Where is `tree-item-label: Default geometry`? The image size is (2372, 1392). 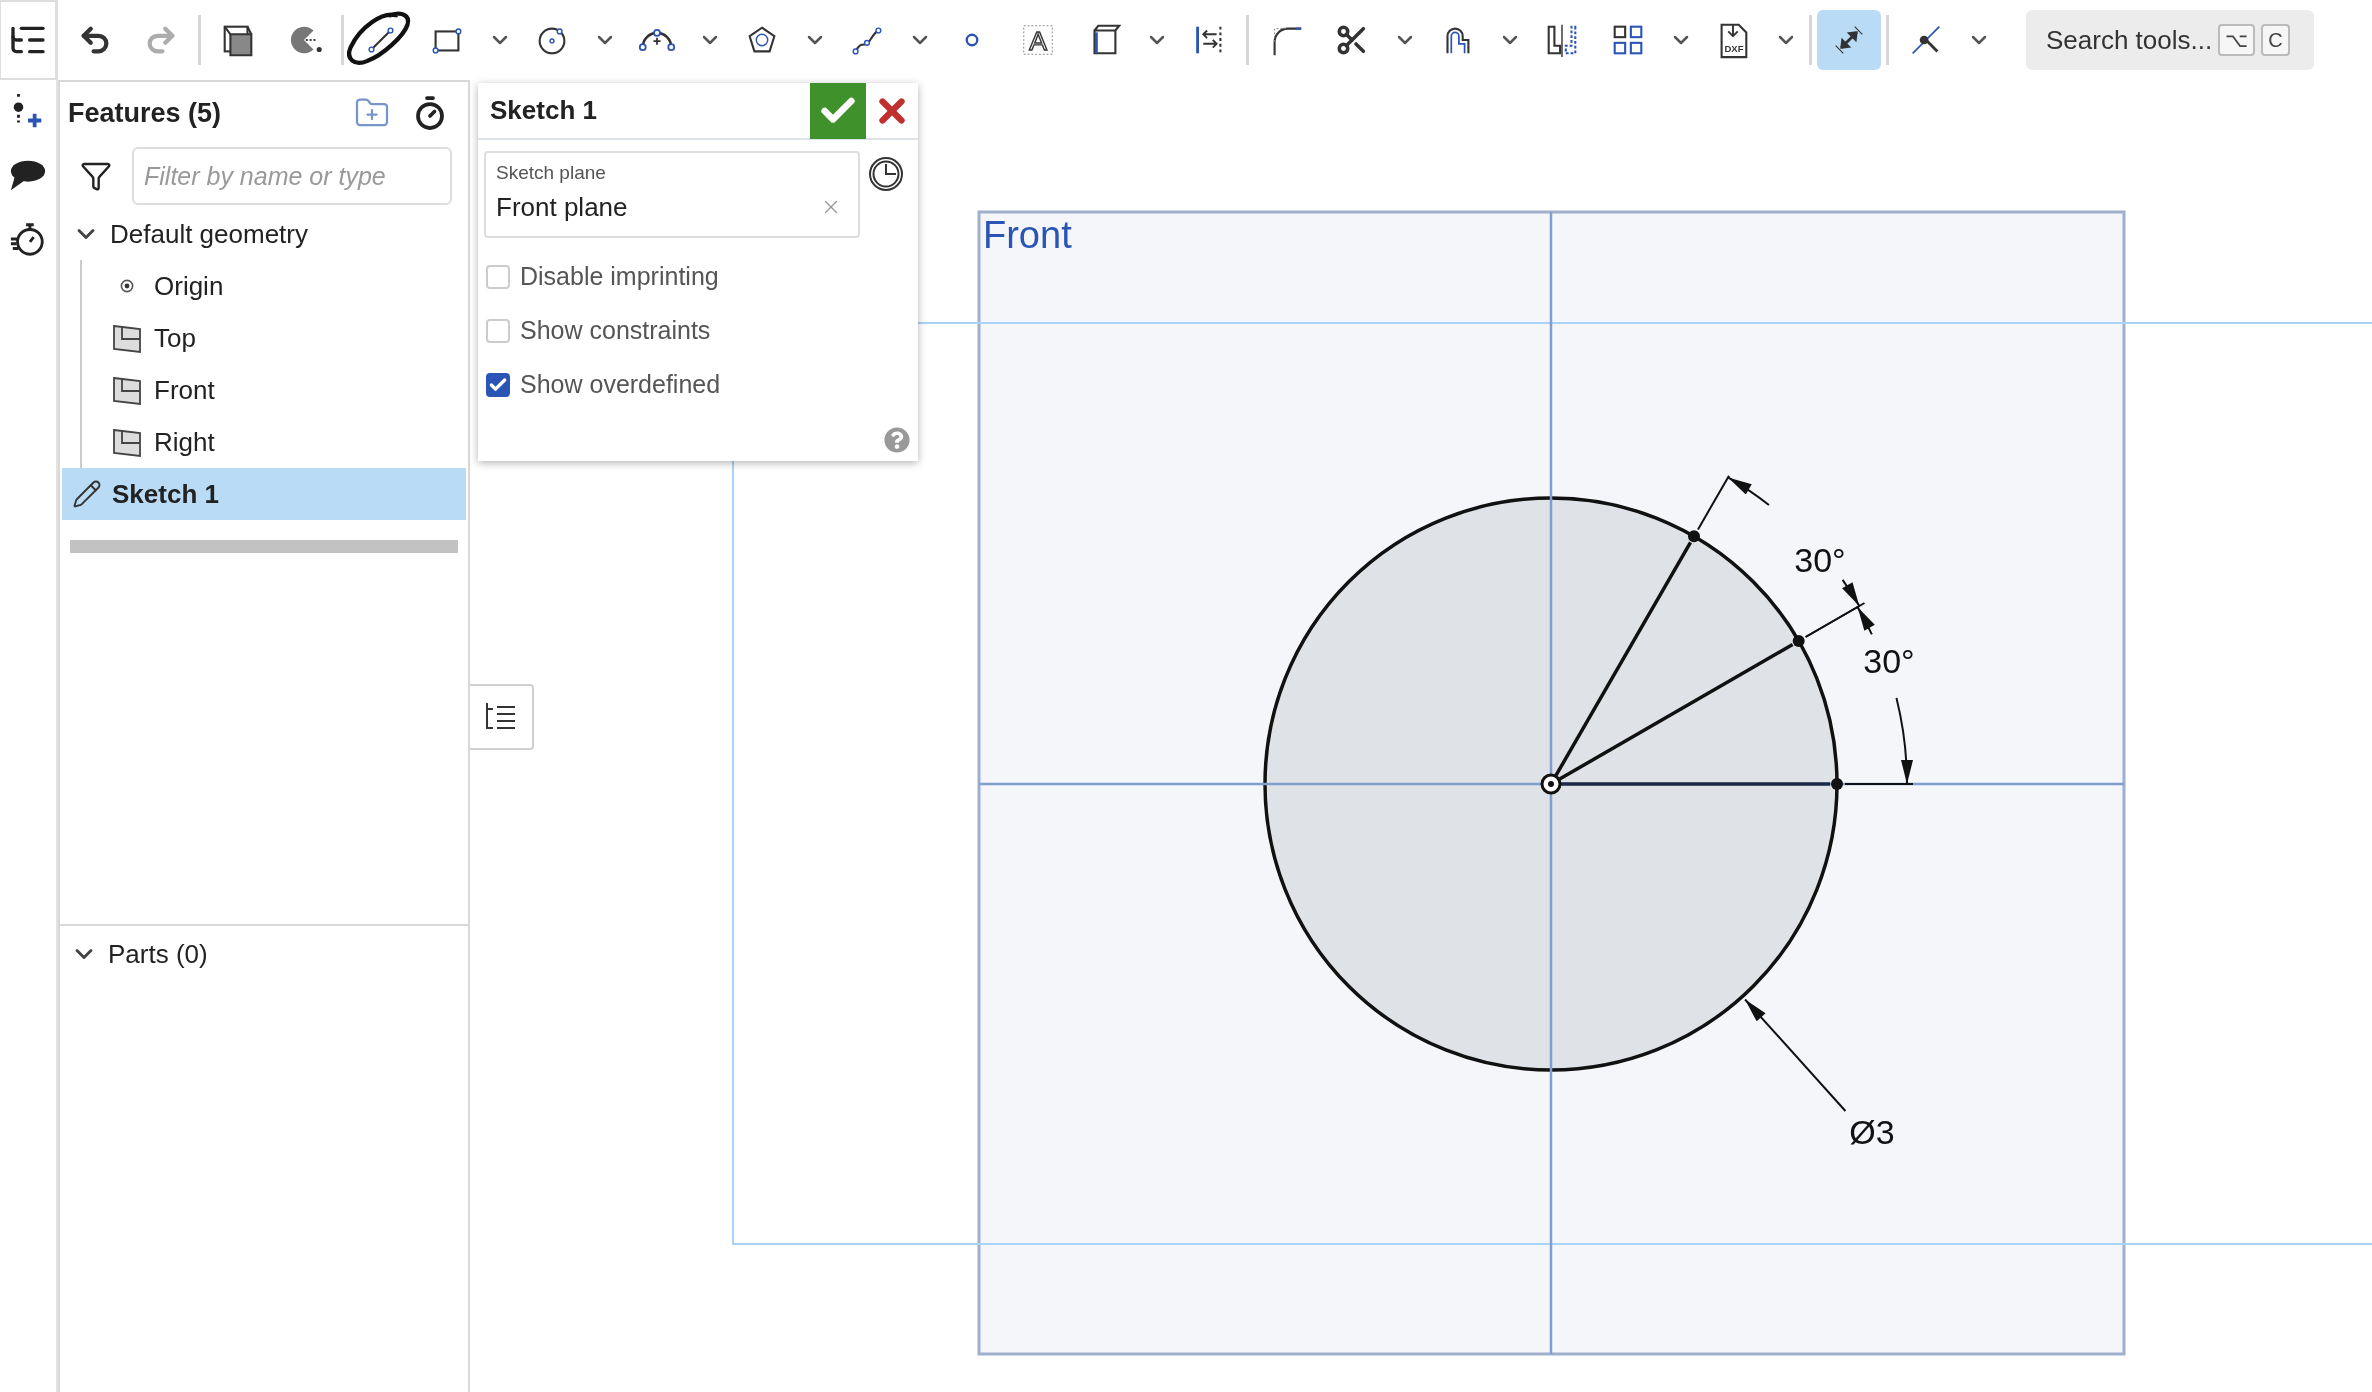
tree-item-label: Default geometry is located at coordinates (209, 234).